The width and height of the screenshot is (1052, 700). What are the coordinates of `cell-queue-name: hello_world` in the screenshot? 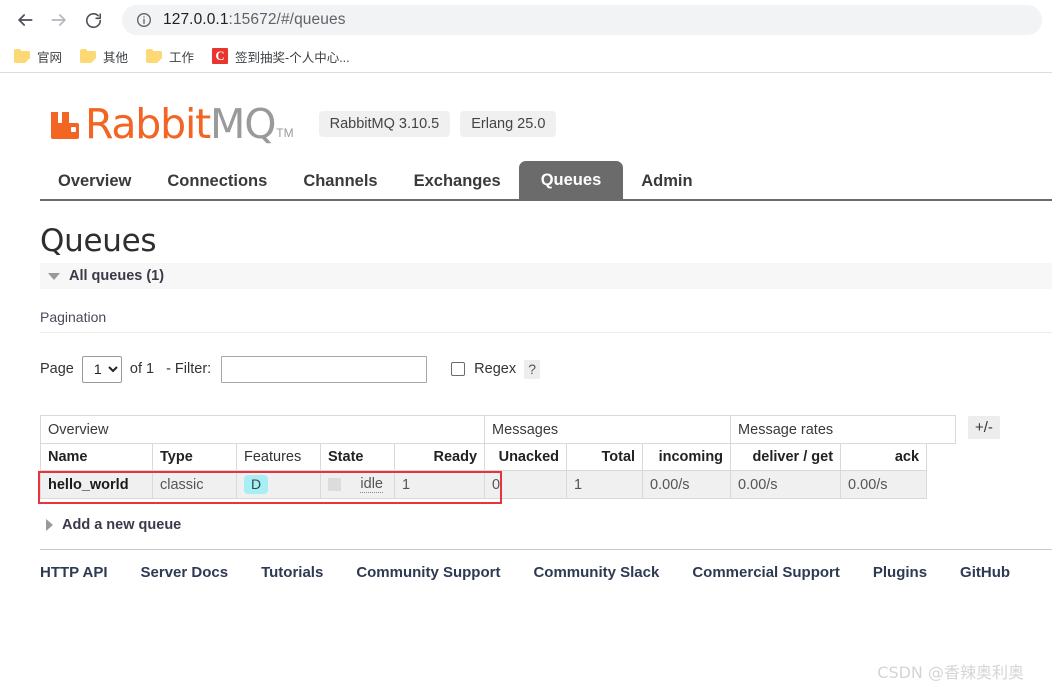 It's located at (96, 484).